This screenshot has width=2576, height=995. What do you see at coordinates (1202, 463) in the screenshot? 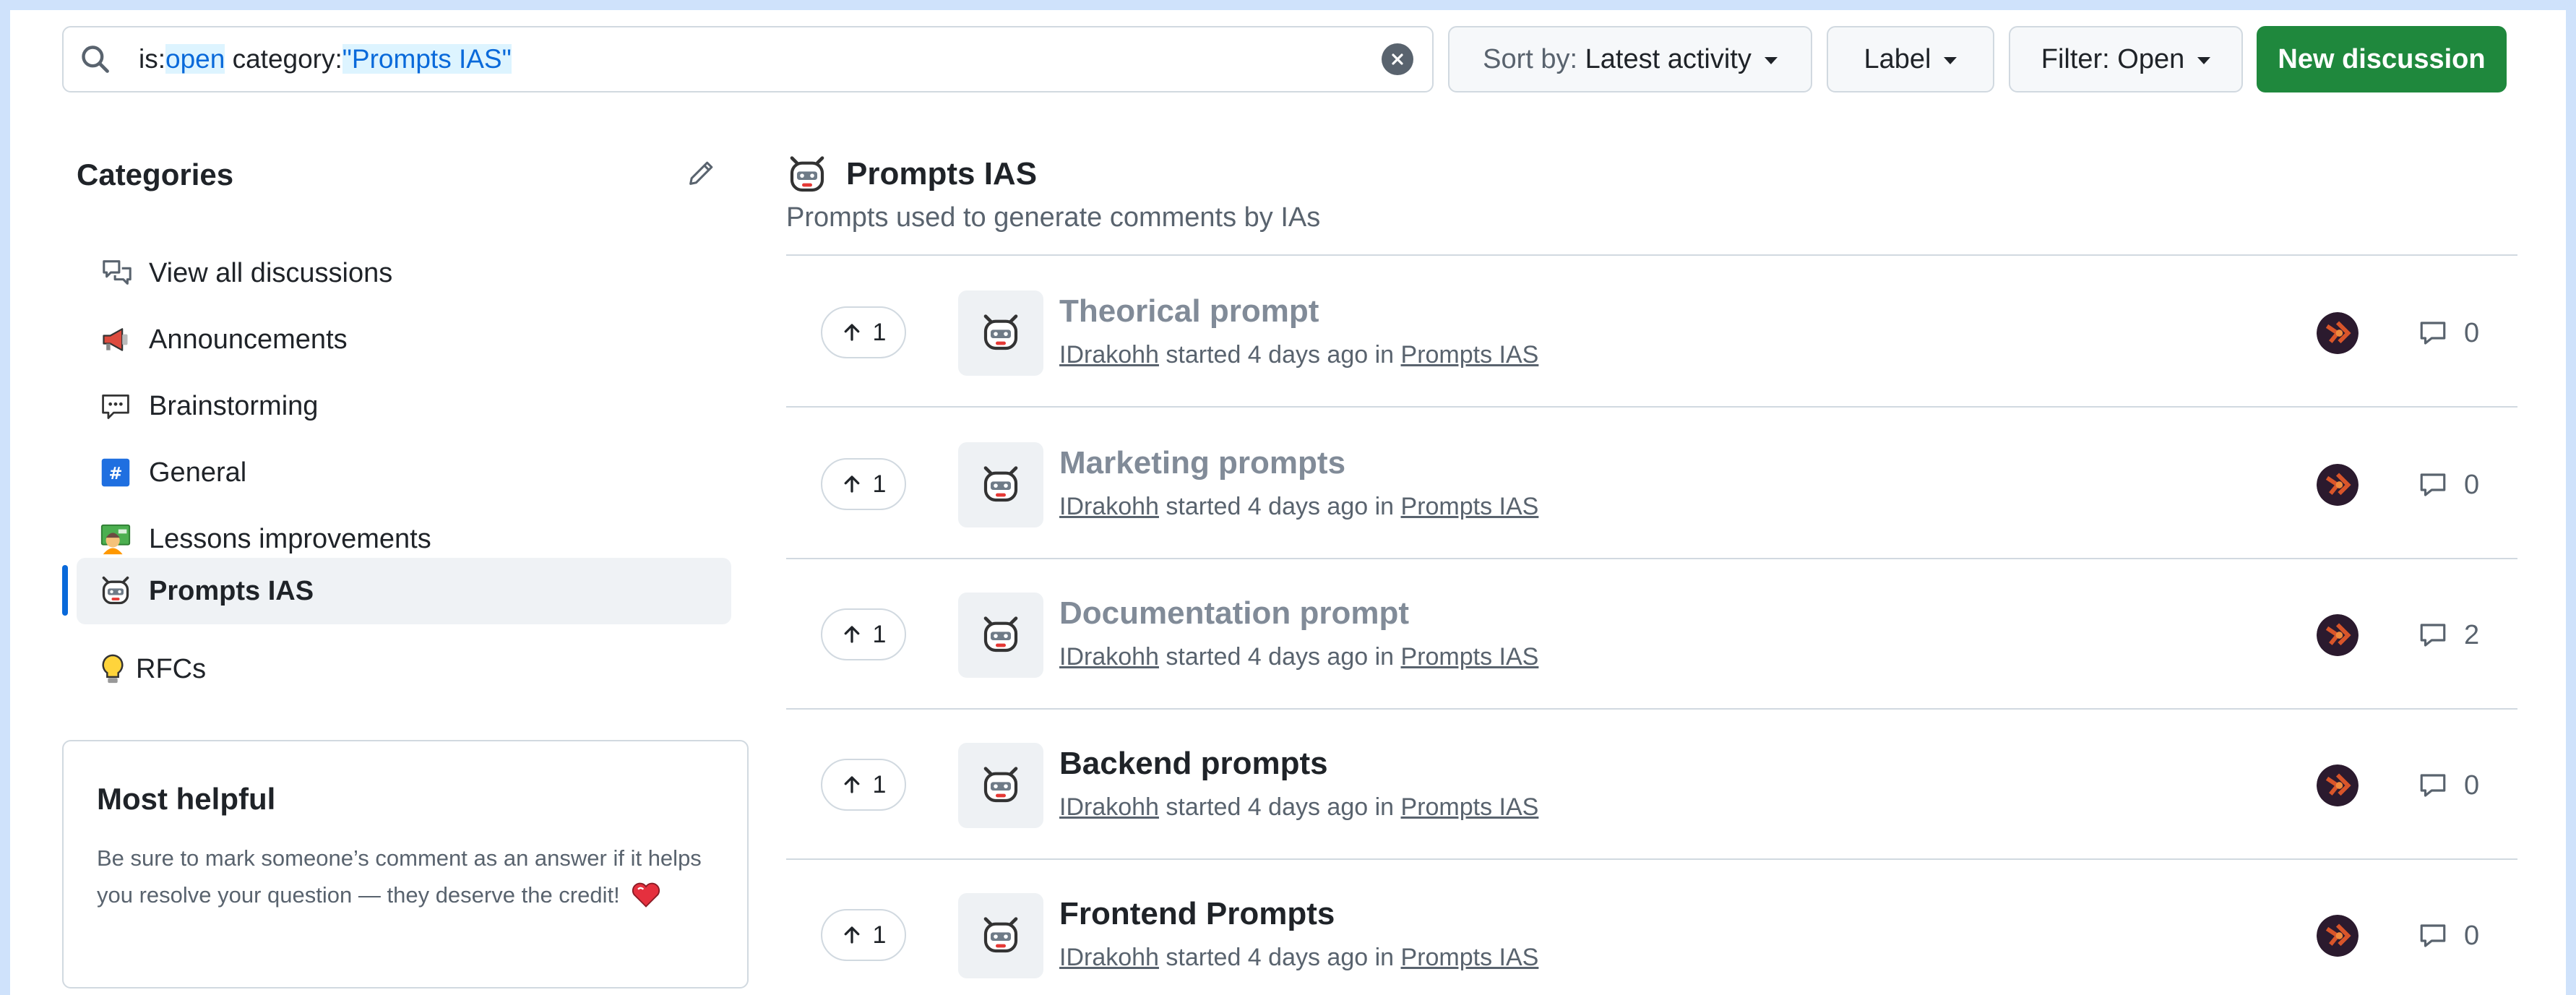
I see `discussion-title: Marketing prompts` at bounding box center [1202, 463].